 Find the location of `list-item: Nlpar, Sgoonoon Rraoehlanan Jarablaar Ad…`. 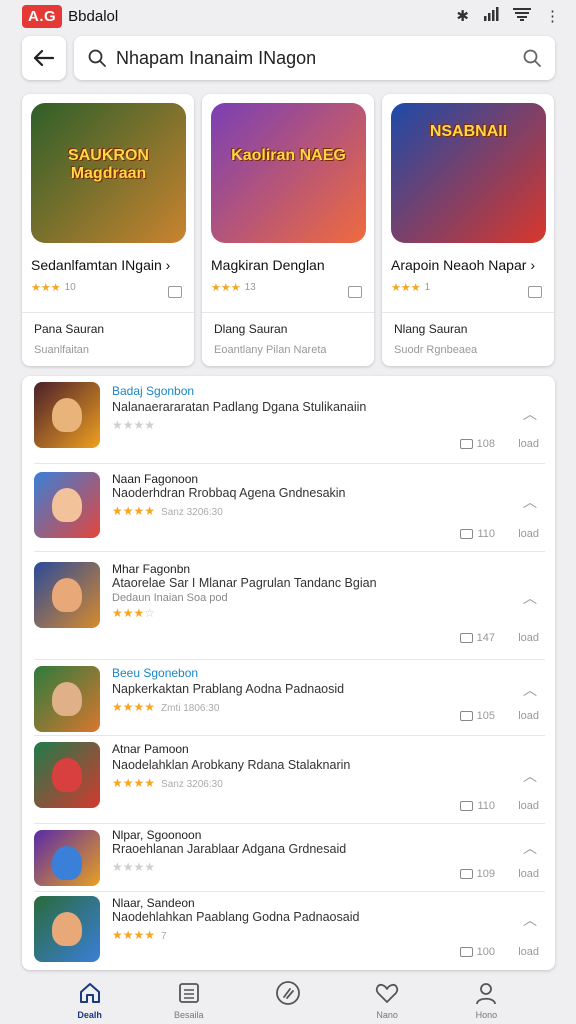

list-item: Nlpar, Sgoonoon Rraoehlanan Jarablaar Ad… is located at coordinates (288, 858).